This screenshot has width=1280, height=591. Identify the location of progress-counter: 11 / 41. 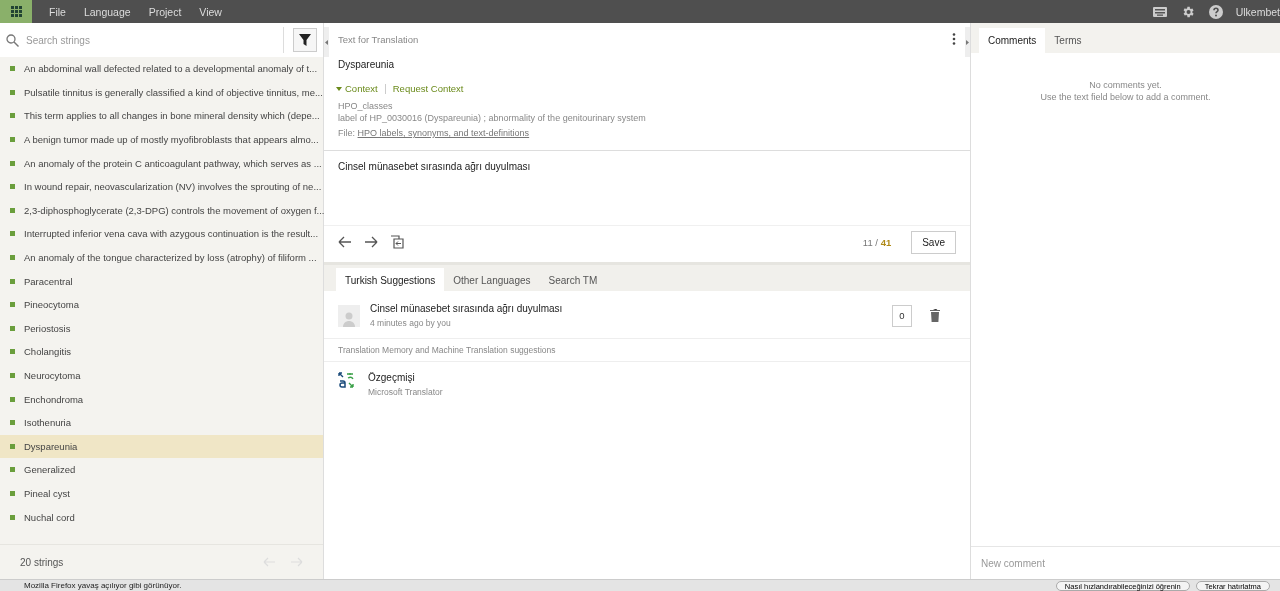
(877, 242).